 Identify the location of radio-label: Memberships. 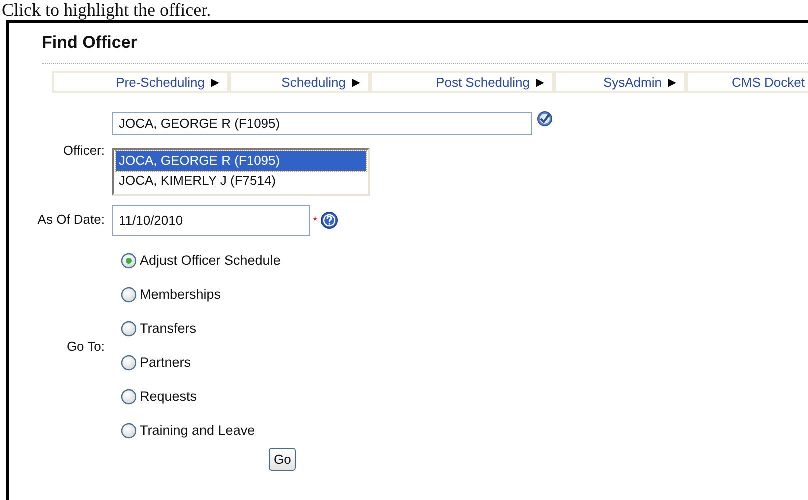
(181, 294).